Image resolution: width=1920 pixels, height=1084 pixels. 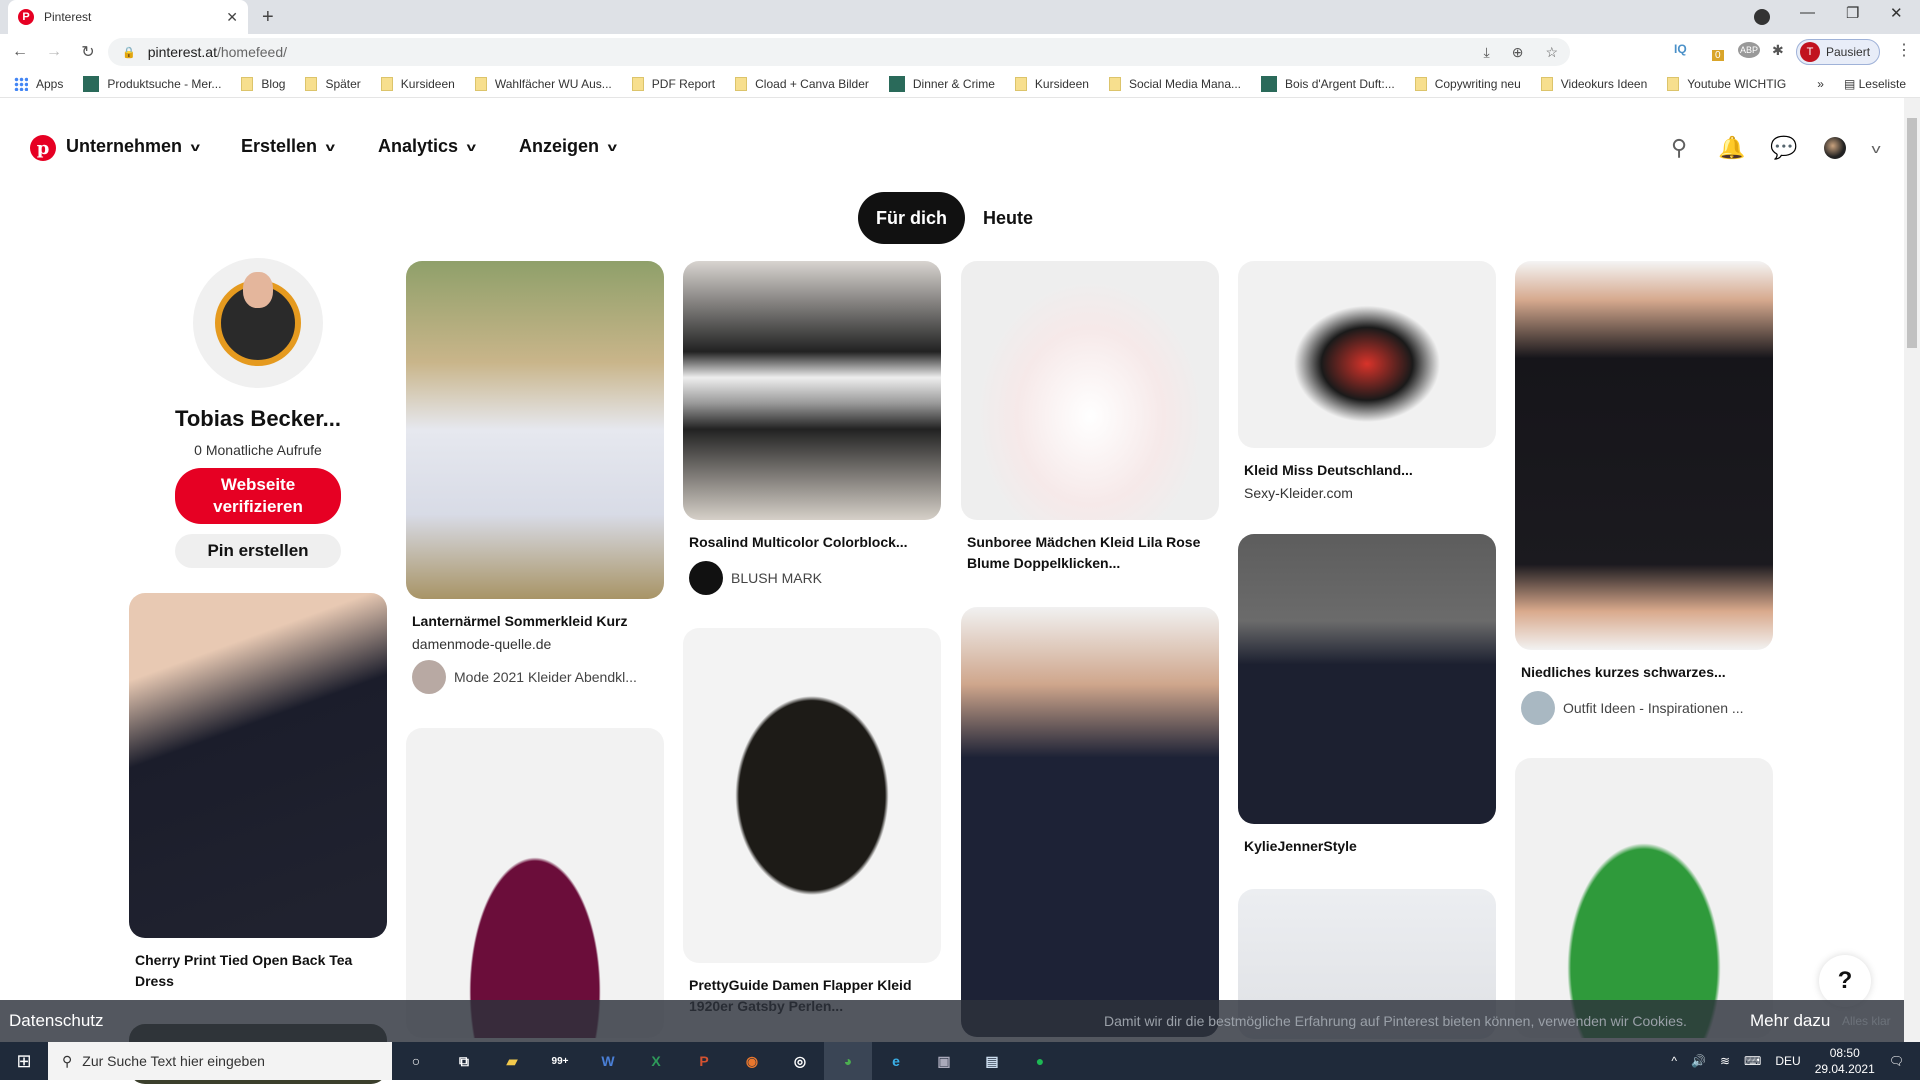 What do you see at coordinates (464, 1061) in the screenshot?
I see `task-view-icon: ⧉` at bounding box center [464, 1061].